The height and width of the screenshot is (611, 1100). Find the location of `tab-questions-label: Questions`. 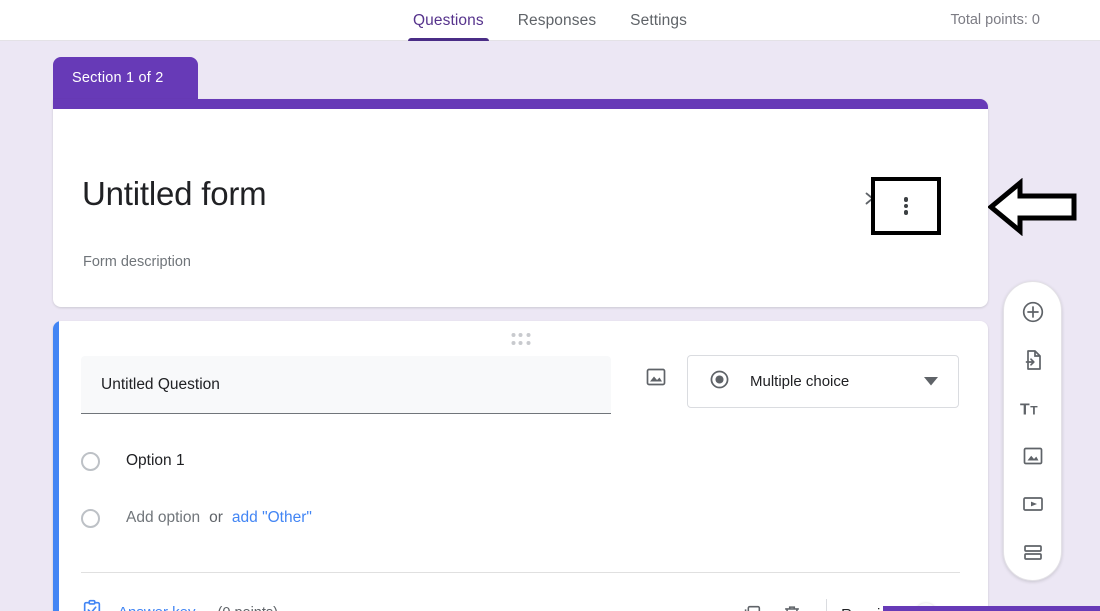

tab-questions-label: Questions is located at coordinates (448, 20).